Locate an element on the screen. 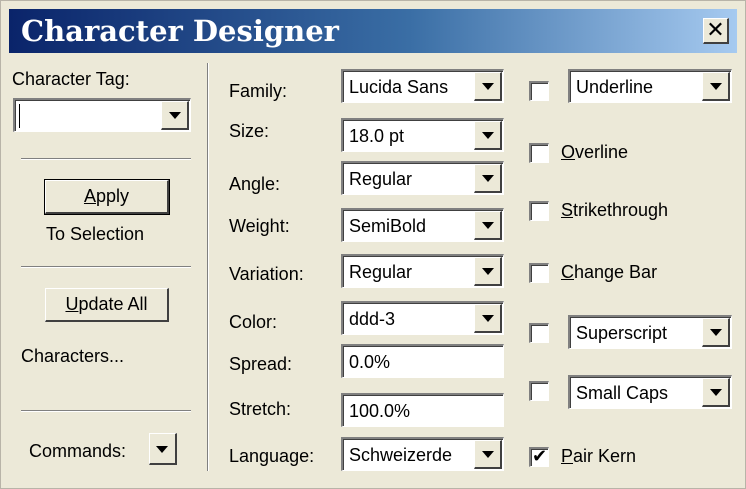  variation-dropdown-button is located at coordinates (488, 271).